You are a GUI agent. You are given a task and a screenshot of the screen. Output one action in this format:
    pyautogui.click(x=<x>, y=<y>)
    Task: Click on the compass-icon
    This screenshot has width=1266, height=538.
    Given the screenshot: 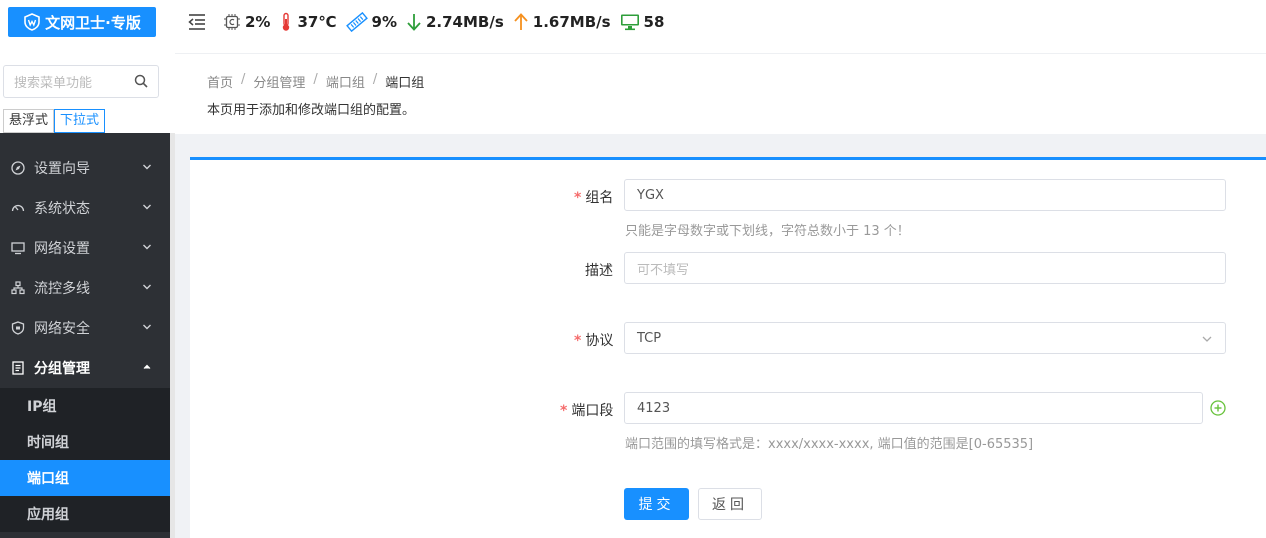 What is the action you would take?
    pyautogui.click(x=18, y=168)
    